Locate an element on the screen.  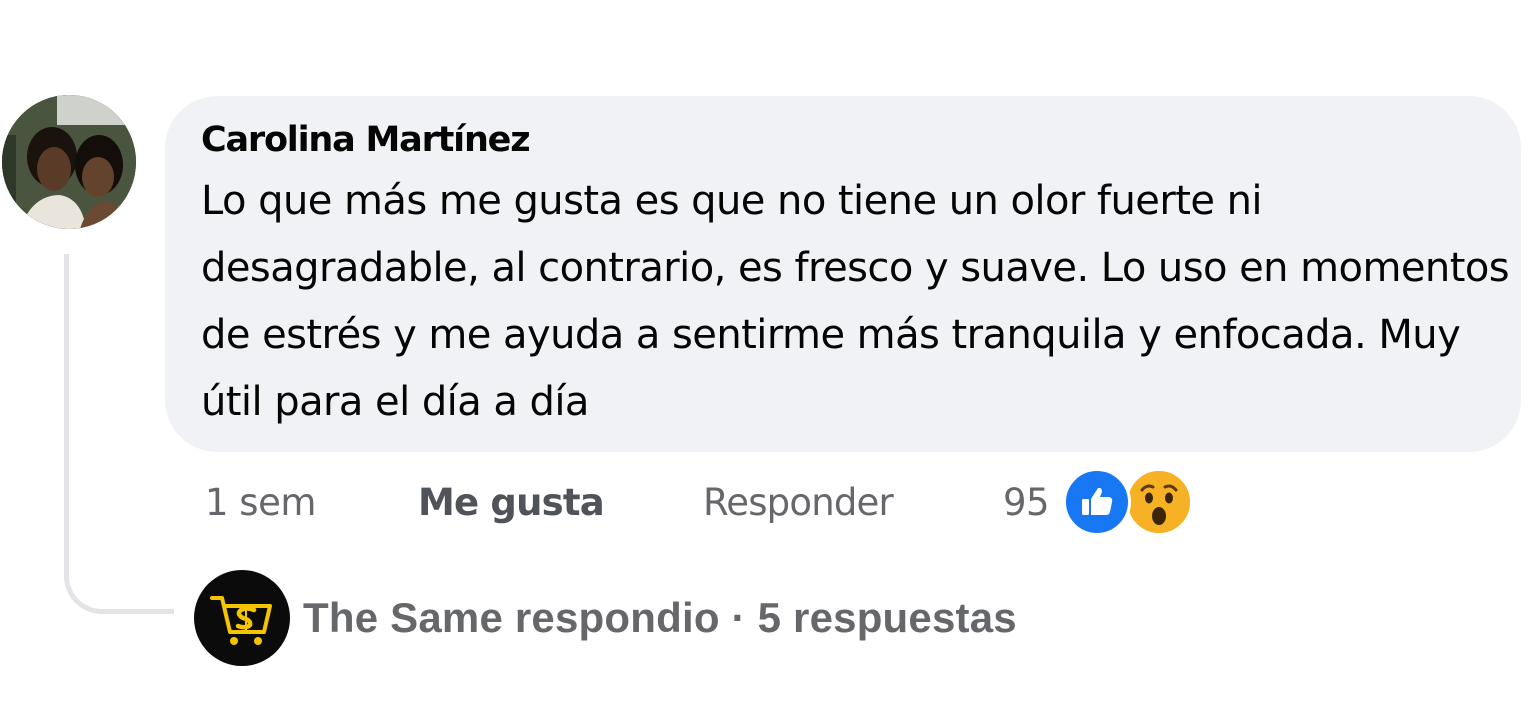
reaction-icons is located at coordinates (1128, 502).